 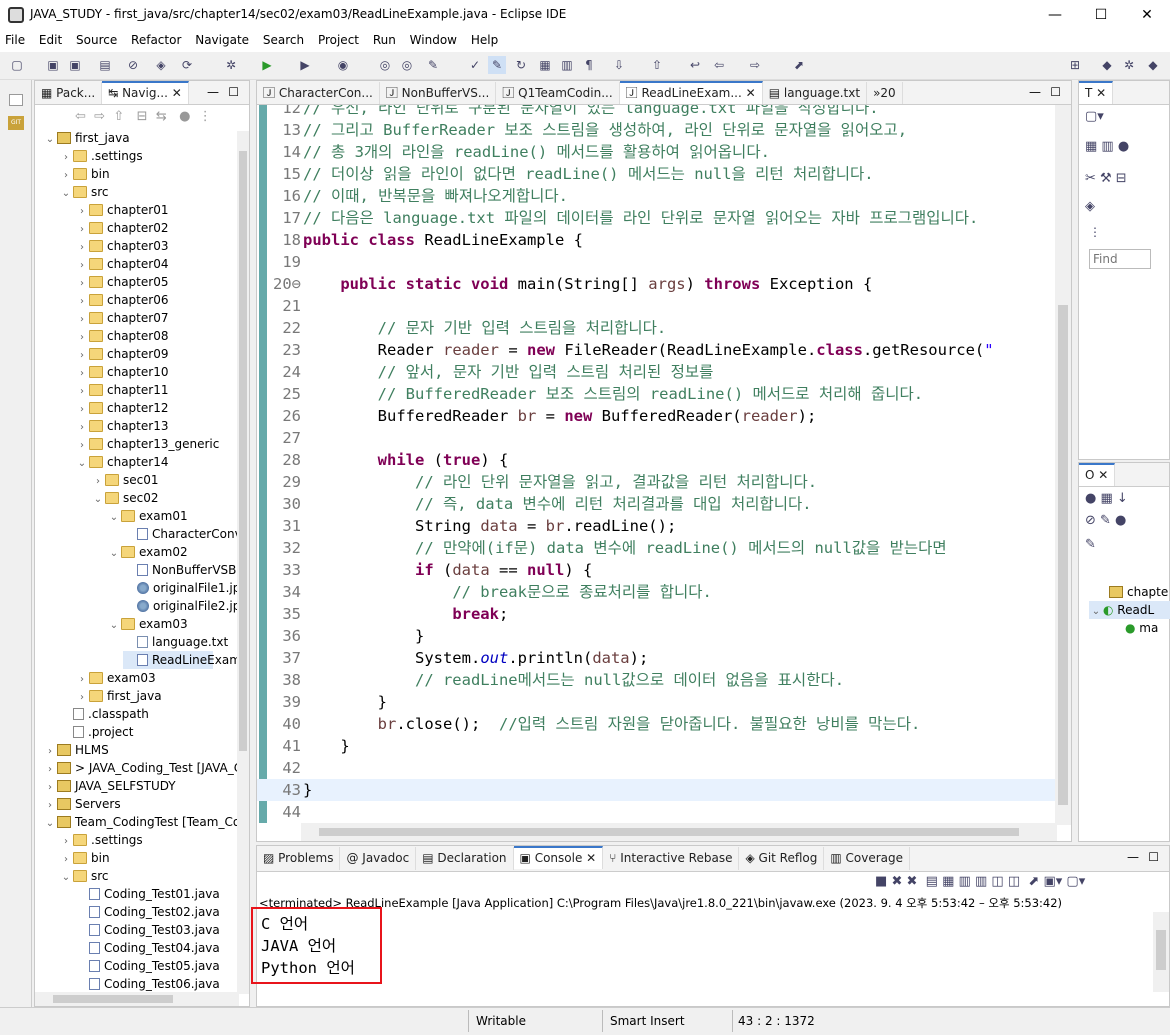 What do you see at coordinates (1101, 15) in the screenshot?
I see `maximize-button: ☐` at bounding box center [1101, 15].